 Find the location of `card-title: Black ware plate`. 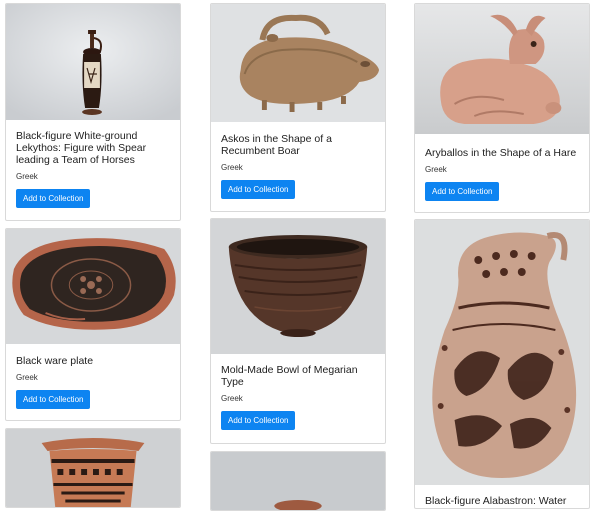

card-title: Black ware plate is located at coordinates (55, 361).